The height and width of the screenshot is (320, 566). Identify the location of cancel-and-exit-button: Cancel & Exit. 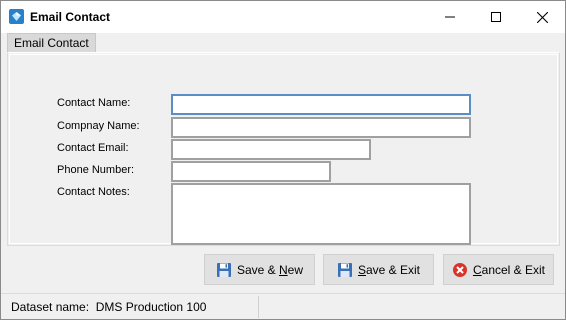
(498, 269).